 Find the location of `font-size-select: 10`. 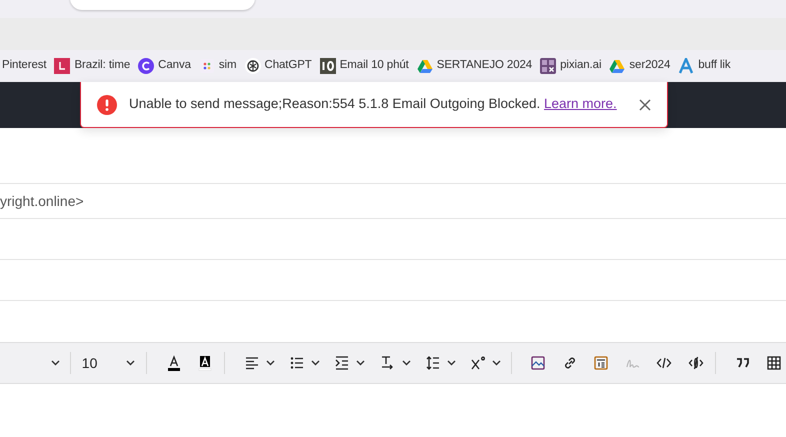

font-size-select: 10 is located at coordinates (108, 363).